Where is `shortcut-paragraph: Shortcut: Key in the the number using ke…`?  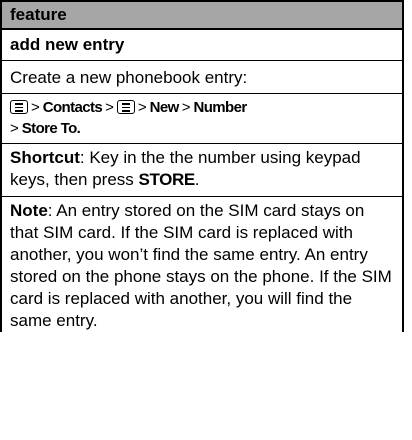
shortcut-paragraph: Shortcut: Key in the the number using ke… is located at coordinates (202, 170).